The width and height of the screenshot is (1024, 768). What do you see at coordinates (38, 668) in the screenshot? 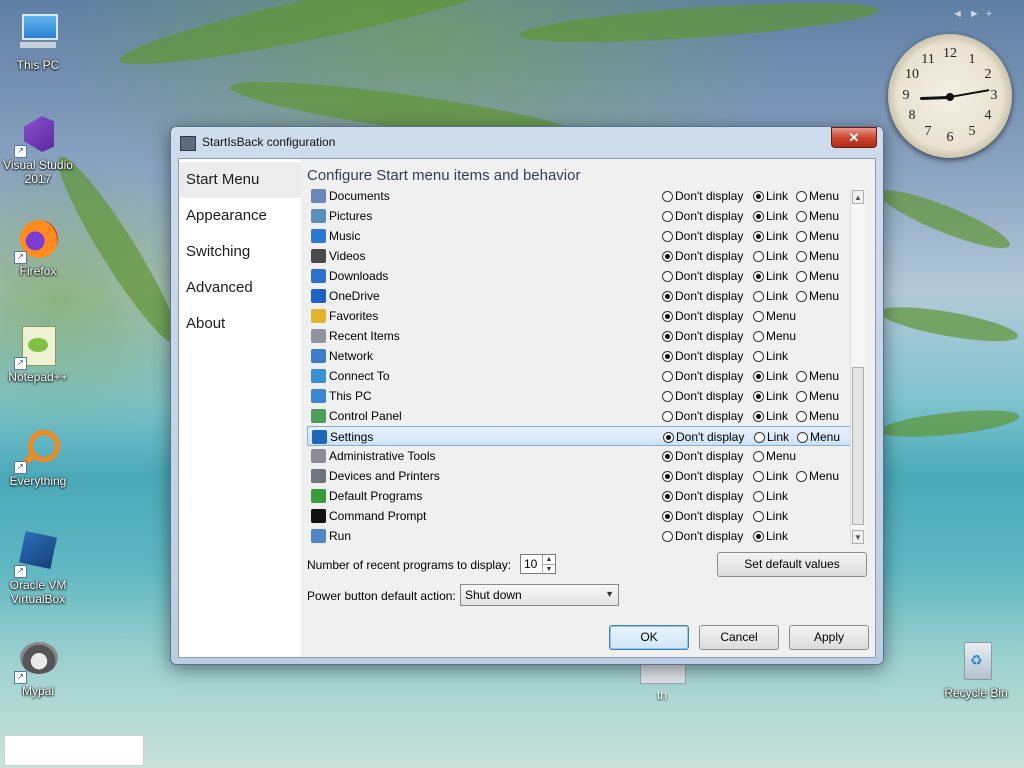
I see `desktop-icon-mypal: ↗ Mypal` at bounding box center [38, 668].